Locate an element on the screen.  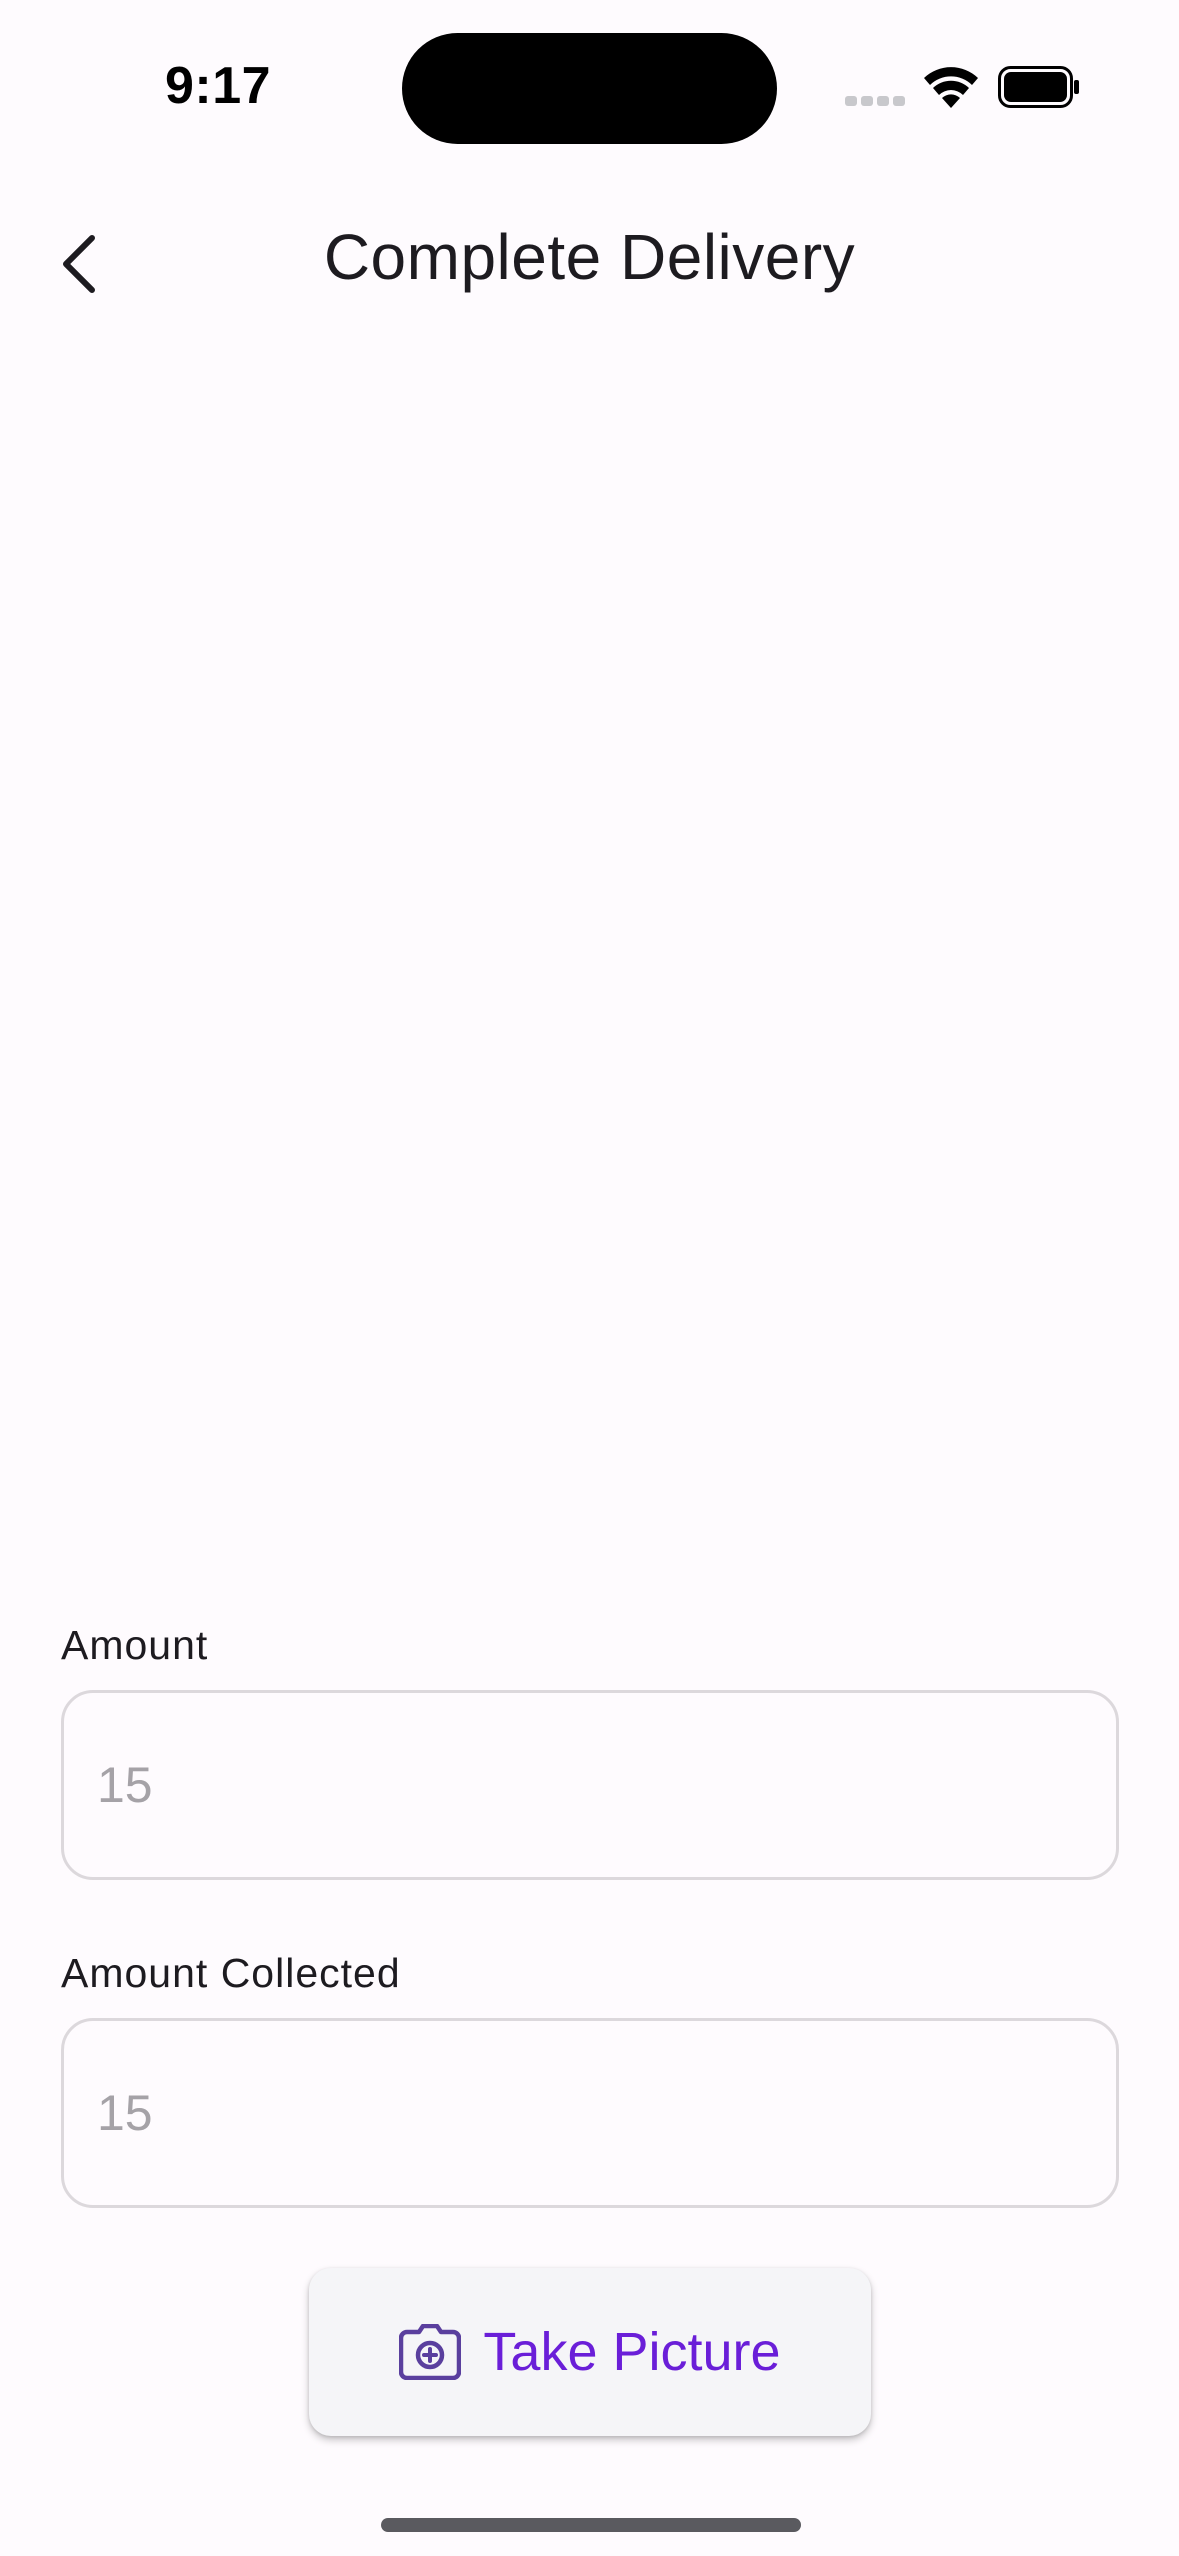
page-title: Complete Delivery is located at coordinates (589, 257).